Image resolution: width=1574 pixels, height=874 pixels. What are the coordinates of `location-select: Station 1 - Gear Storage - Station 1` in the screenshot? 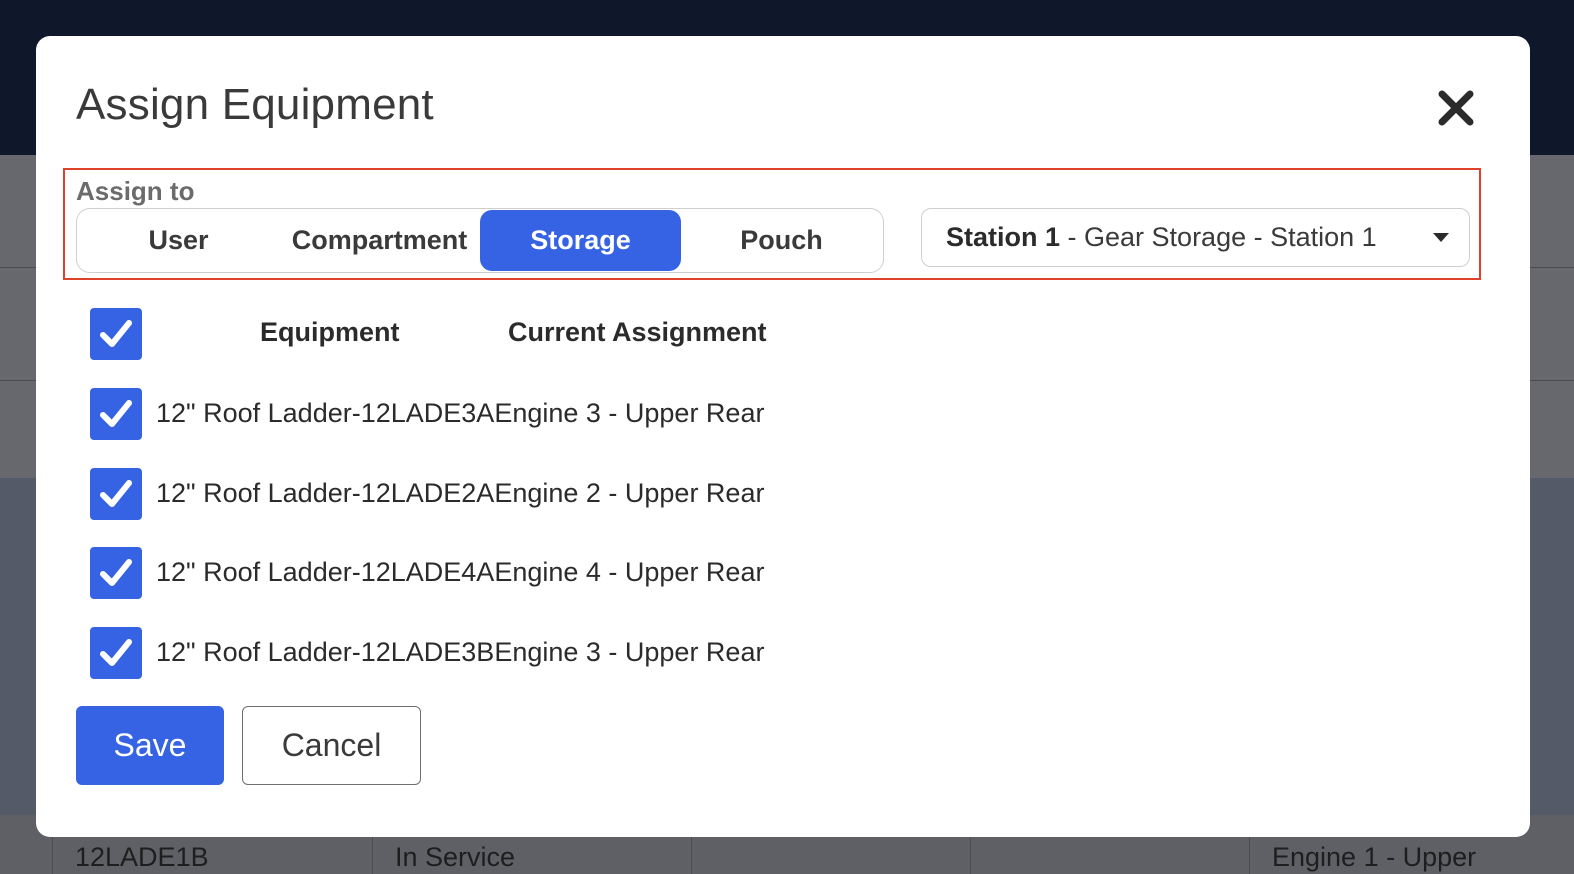 It's located at (1195, 237).